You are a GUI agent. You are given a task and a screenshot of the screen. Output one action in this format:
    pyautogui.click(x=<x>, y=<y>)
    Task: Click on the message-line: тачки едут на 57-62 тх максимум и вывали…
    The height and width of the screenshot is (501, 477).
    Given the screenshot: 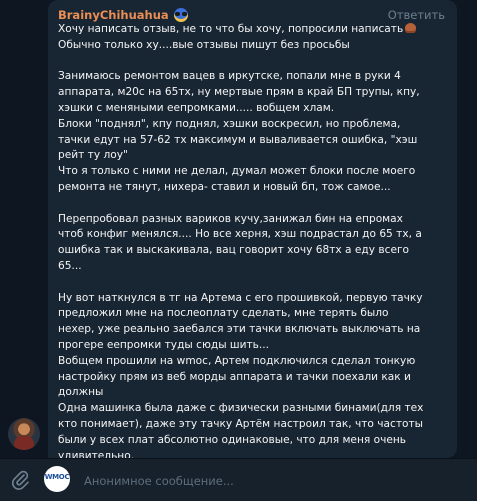 What is the action you would take?
    pyautogui.click(x=238, y=139)
    